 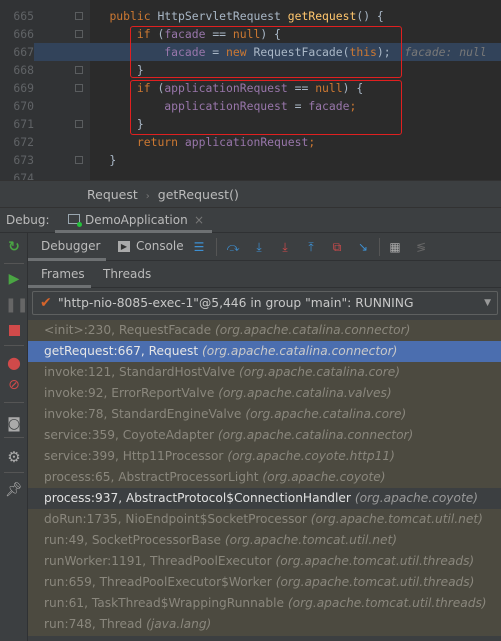 What do you see at coordinates (79, 224) in the screenshot?
I see `running-dot-icon` at bounding box center [79, 224].